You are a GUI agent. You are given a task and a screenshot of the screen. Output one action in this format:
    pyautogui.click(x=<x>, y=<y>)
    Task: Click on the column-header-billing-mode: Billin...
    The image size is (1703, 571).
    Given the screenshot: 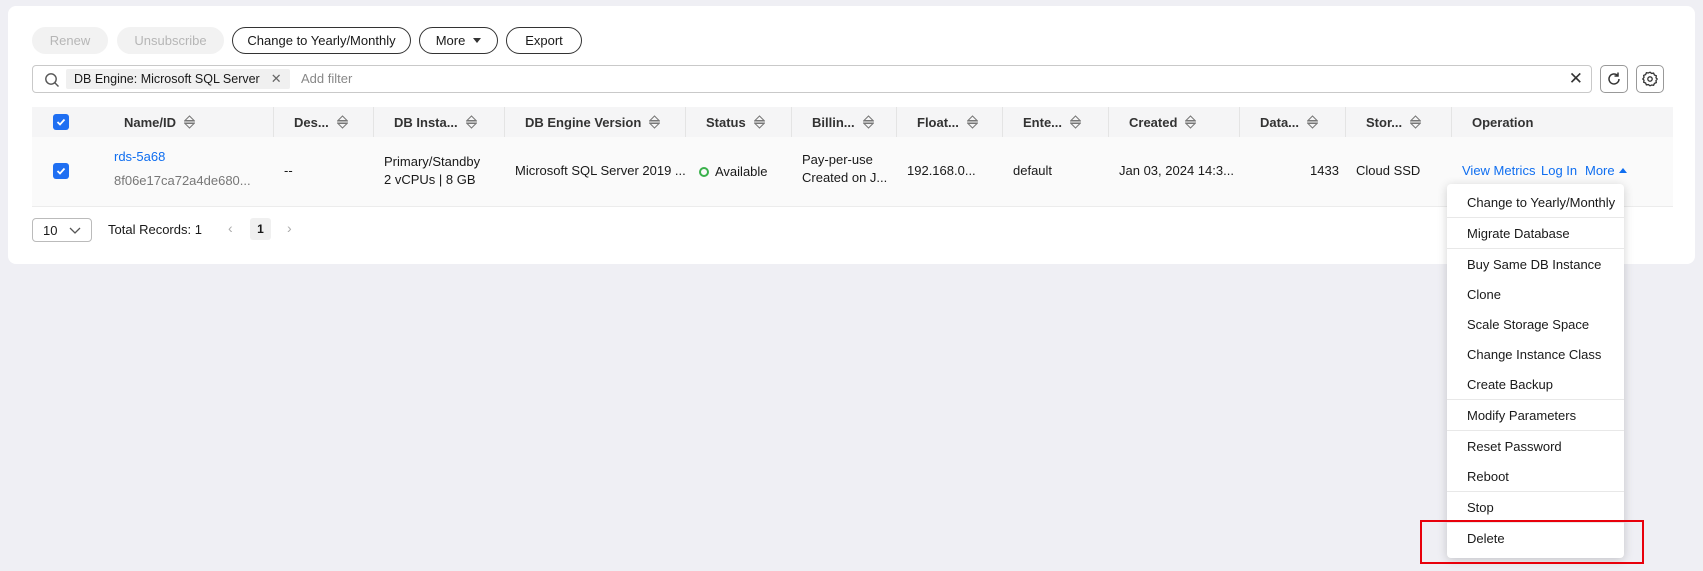 What is the action you would take?
    pyautogui.click(x=843, y=122)
    